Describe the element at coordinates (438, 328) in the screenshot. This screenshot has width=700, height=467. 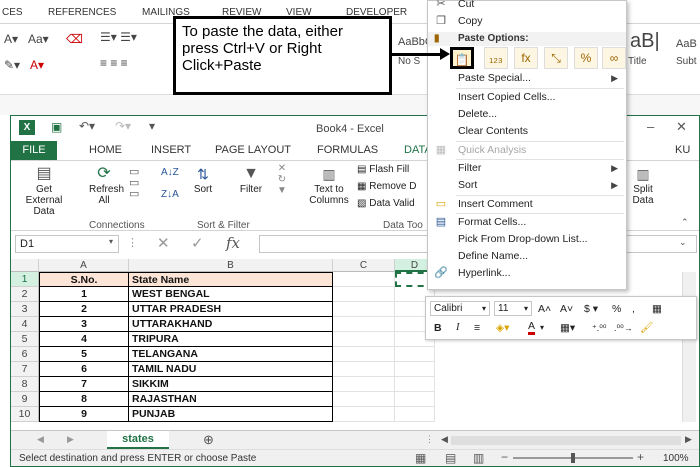
I see `bold-icon: B` at that location.